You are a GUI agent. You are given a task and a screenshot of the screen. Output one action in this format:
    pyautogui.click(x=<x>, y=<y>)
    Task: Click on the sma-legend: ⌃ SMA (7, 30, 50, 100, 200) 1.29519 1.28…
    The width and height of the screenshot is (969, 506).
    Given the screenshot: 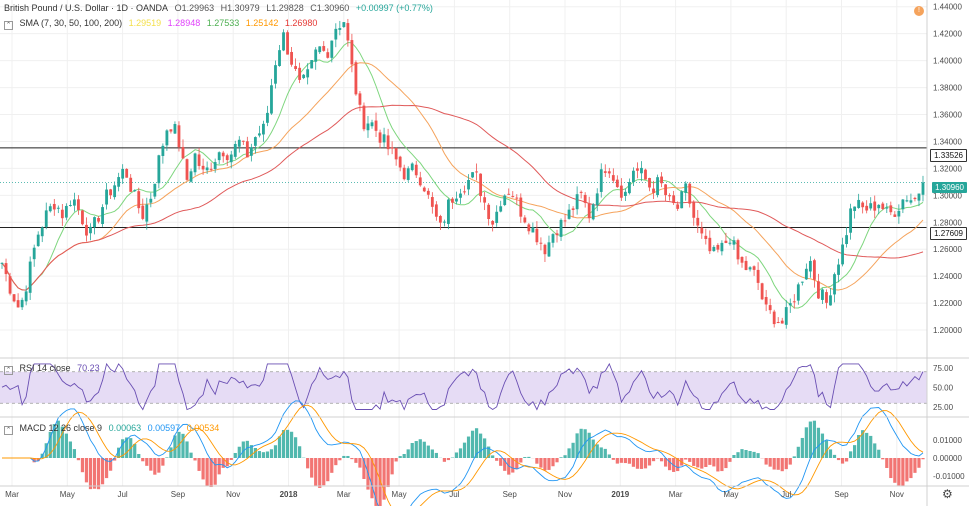 What is the action you would take?
    pyautogui.click(x=162, y=24)
    